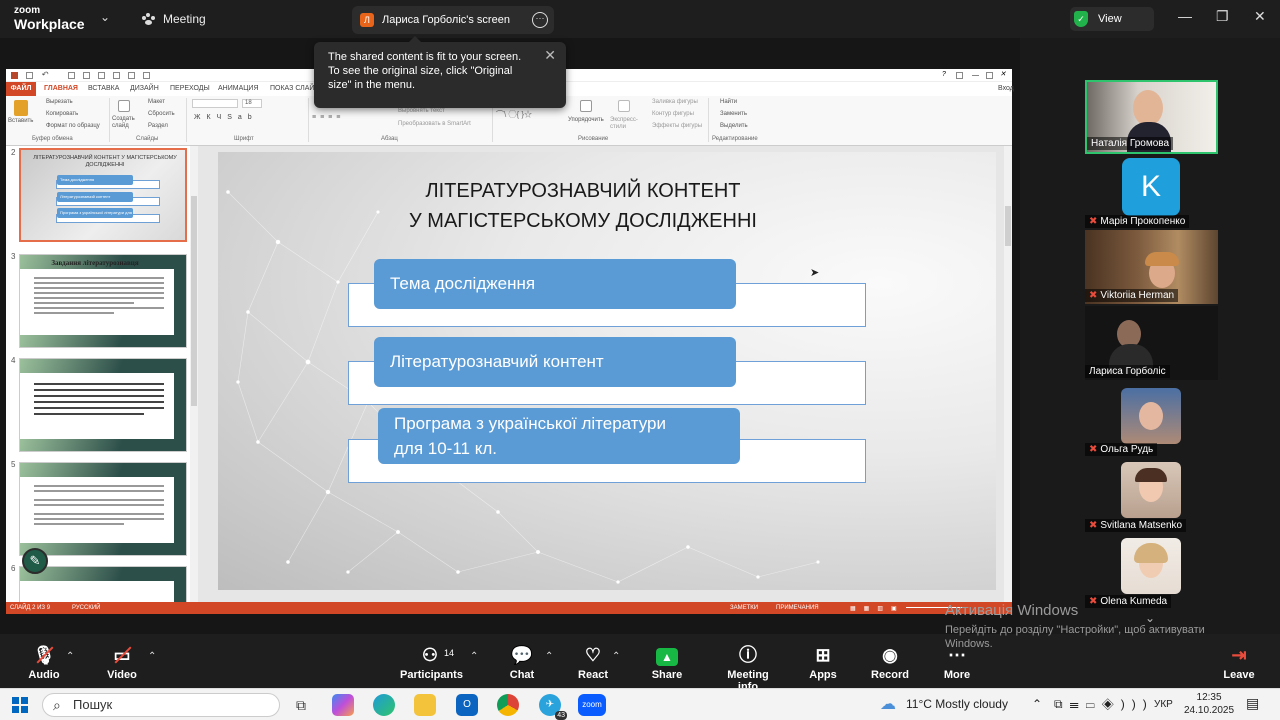  What do you see at coordinates (161, 114) in the screenshot?
I see `reset-button: Сбросить` at bounding box center [161, 114].